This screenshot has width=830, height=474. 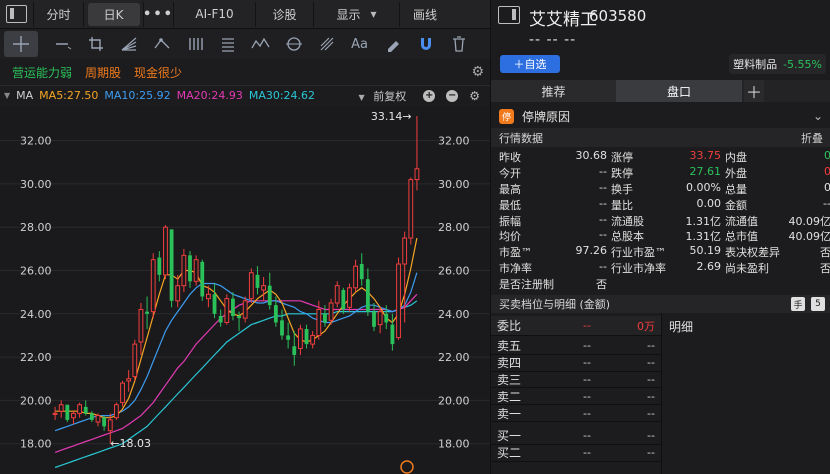 I want to click on ma10-line, so click(x=236, y=352).